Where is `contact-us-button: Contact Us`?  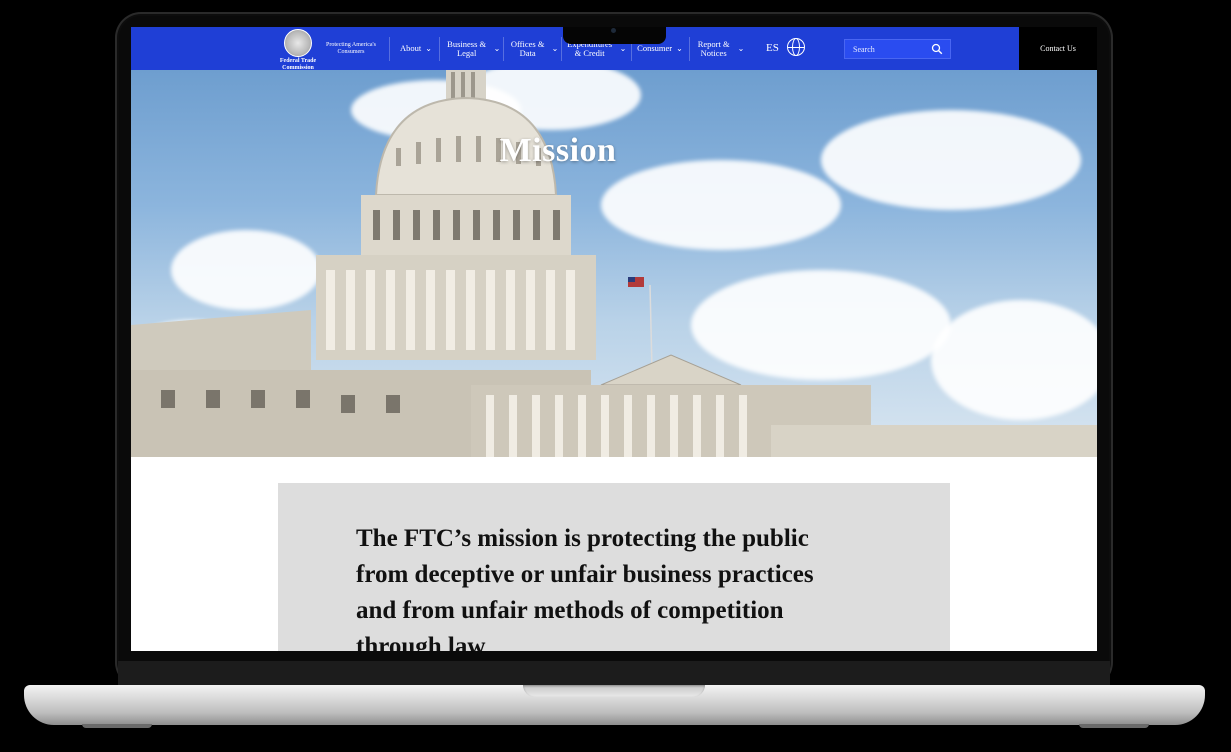 contact-us-button: Contact Us is located at coordinates (1058, 48).